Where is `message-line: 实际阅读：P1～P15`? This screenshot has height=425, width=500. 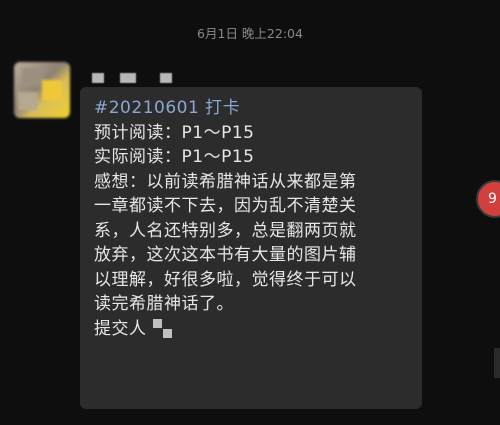 message-line: 实际阅读：P1～P15 is located at coordinates (174, 157).